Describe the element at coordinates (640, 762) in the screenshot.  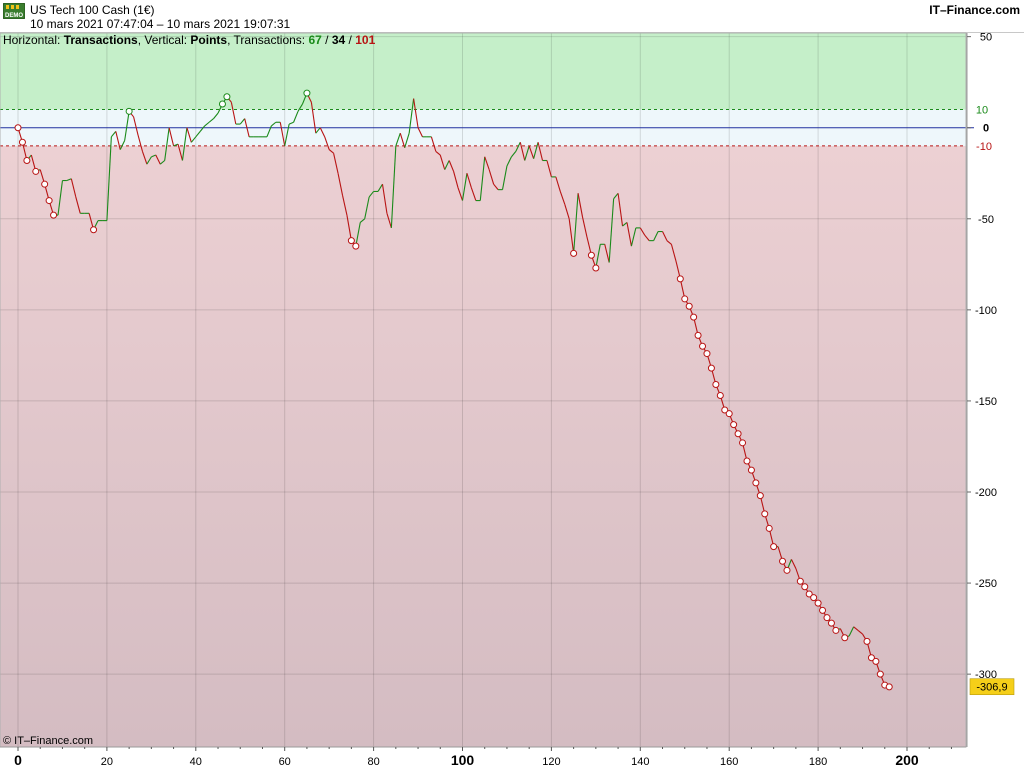
I see `x-tick-label: 140` at that location.